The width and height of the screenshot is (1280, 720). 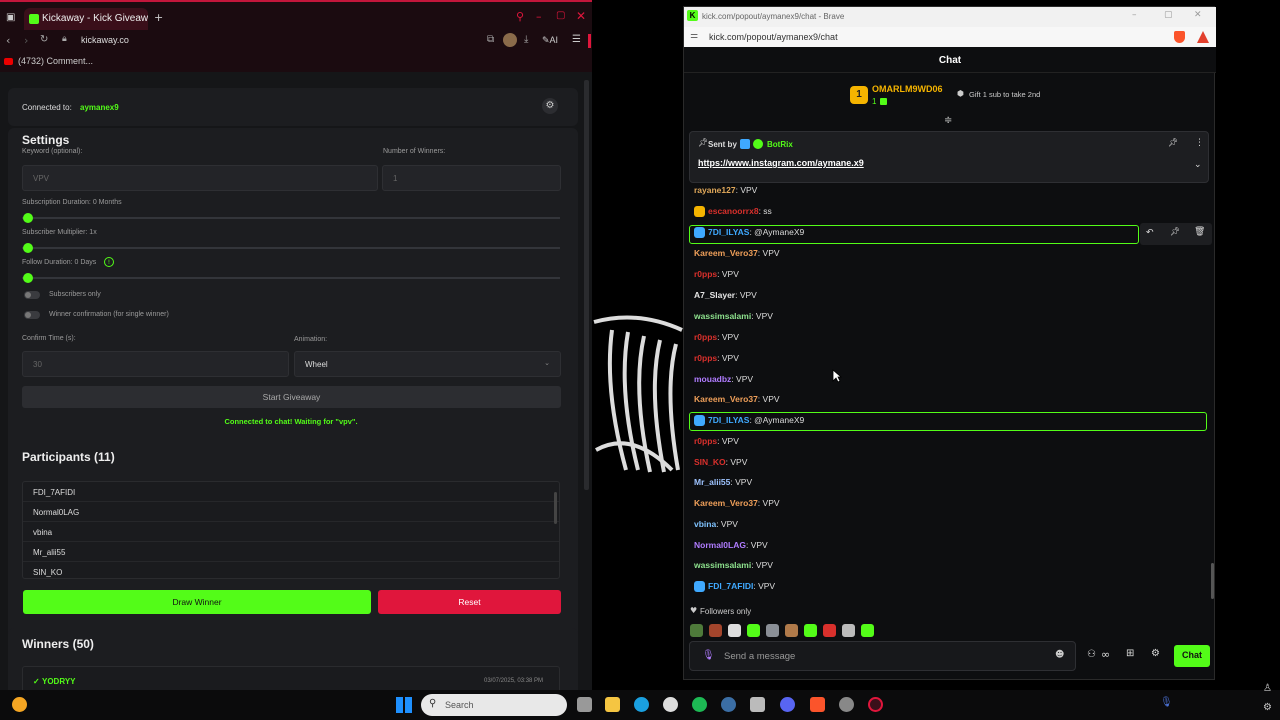 What do you see at coordinates (494, 705) in the screenshot?
I see `taskbar-search: ⚲ Search` at bounding box center [494, 705].